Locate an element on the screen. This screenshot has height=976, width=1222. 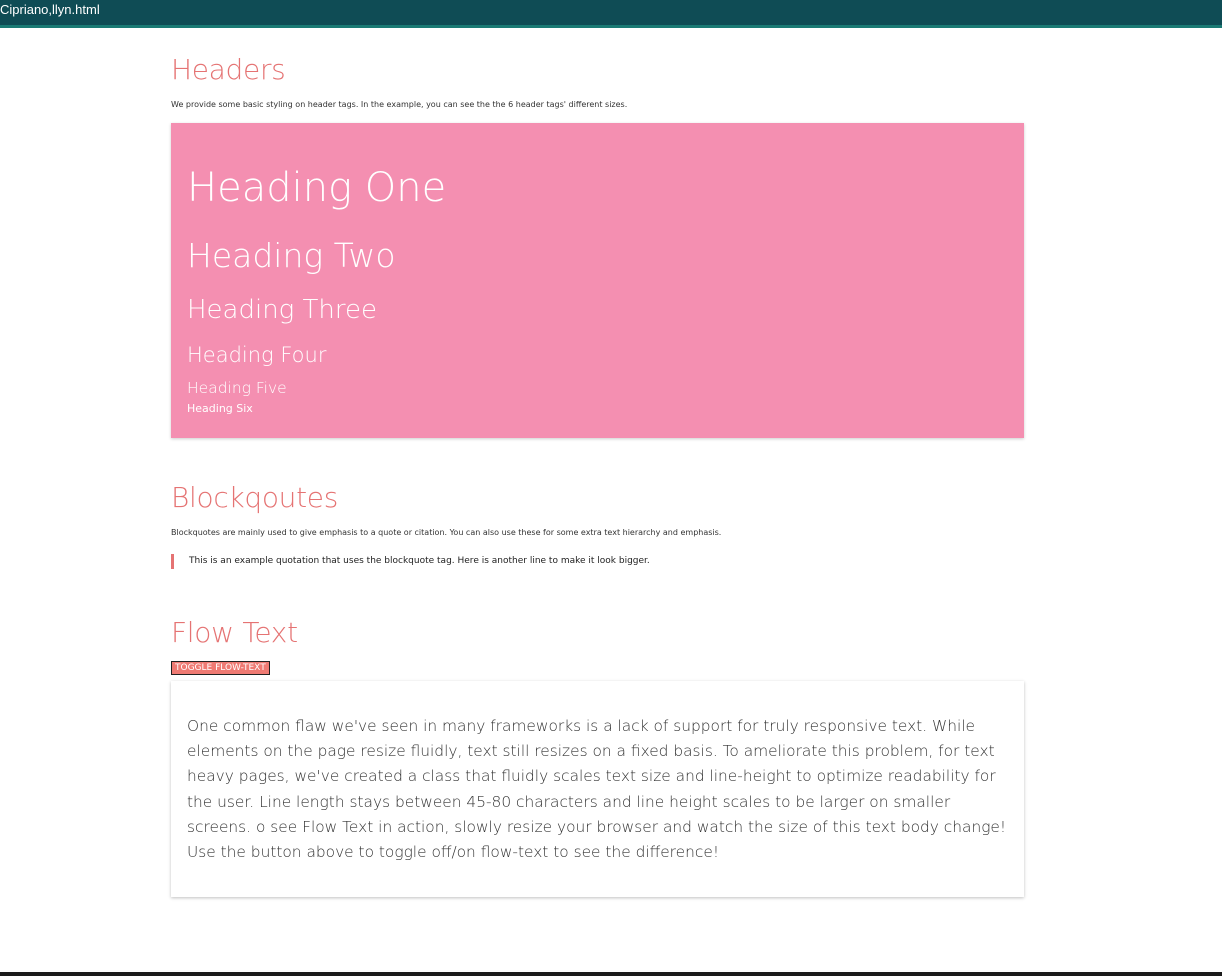
heading-four: Heading Four is located at coordinates (257, 355).